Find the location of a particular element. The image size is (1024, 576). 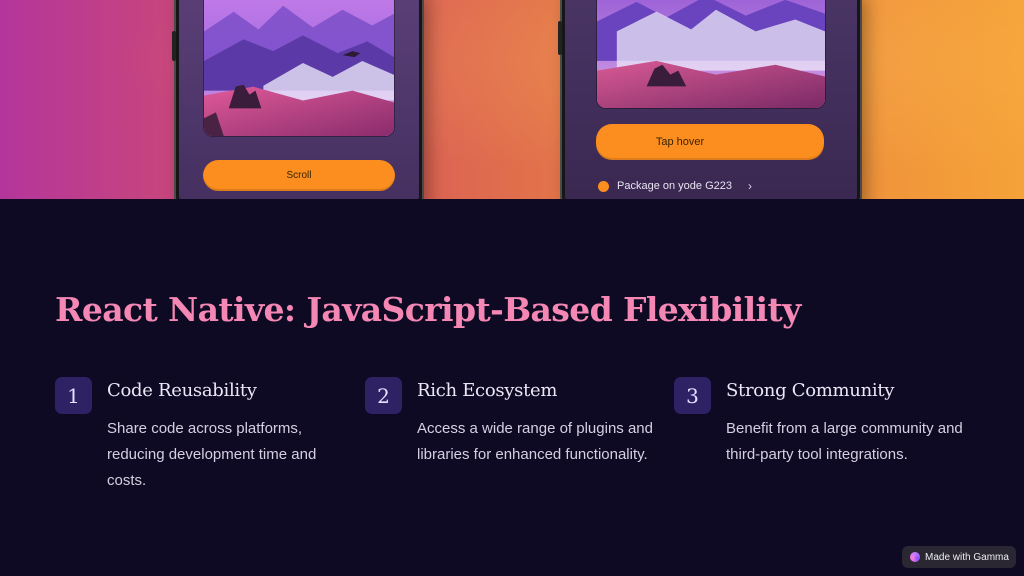

tap-hover-button: Tap hover is located at coordinates (710, 142).